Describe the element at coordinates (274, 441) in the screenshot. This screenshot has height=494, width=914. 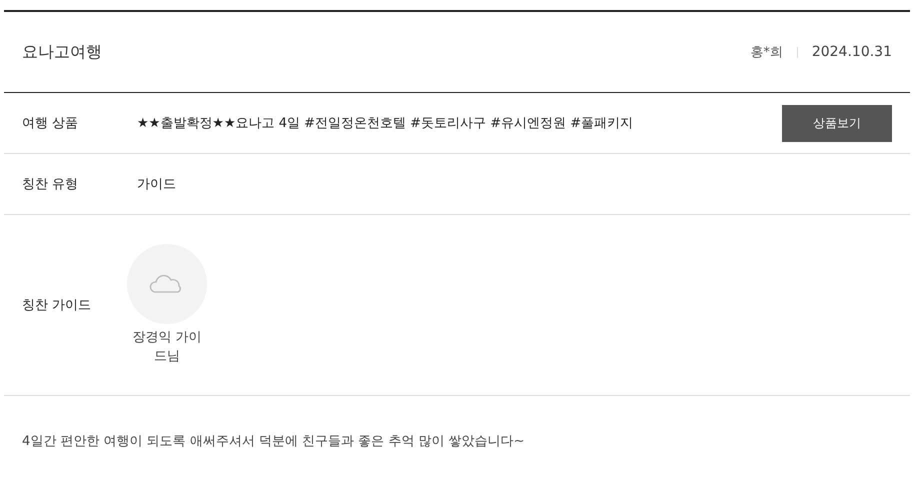
I see `review-text: 4일간 편안한 여행이 되도록 애써주셔서 덕분에 친구들과 좋은 추억 많이 쌓았습니다~` at that location.